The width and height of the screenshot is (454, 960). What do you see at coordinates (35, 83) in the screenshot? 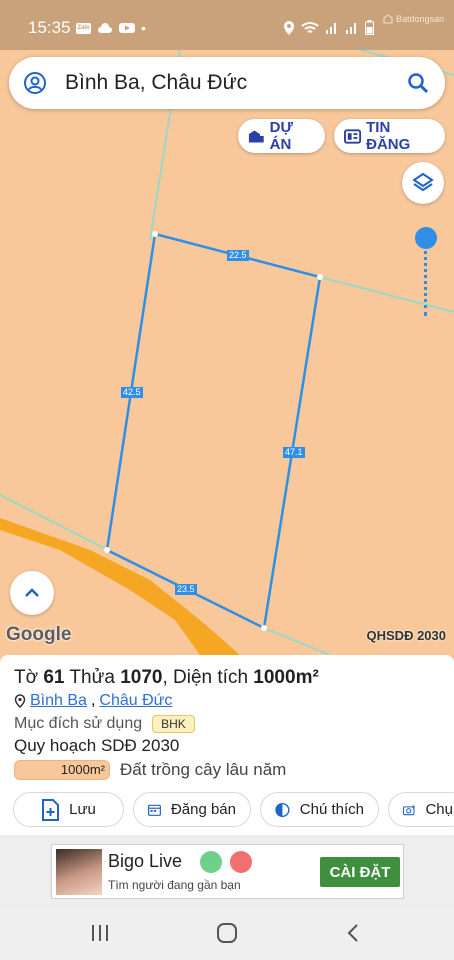
I see `user-icon` at bounding box center [35, 83].